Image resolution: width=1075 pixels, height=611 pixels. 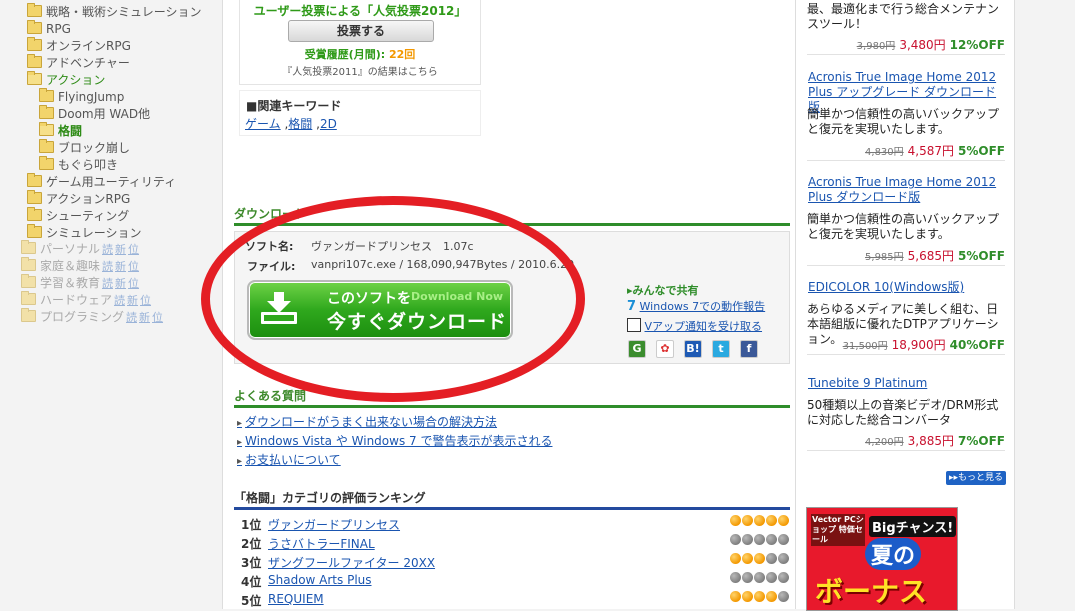 I want to click on sidebar-category-item: 格闘, so click(x=61, y=131).